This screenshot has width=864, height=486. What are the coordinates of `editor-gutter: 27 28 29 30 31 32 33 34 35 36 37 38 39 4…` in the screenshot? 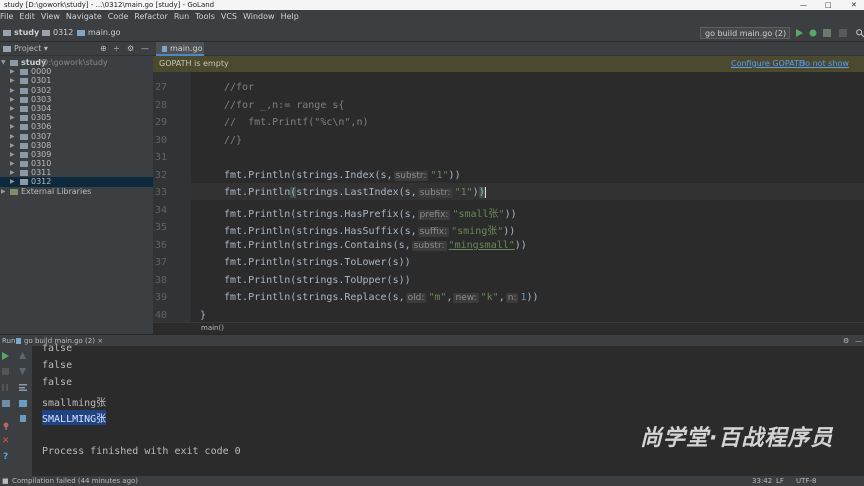 It's located at (175, 197).